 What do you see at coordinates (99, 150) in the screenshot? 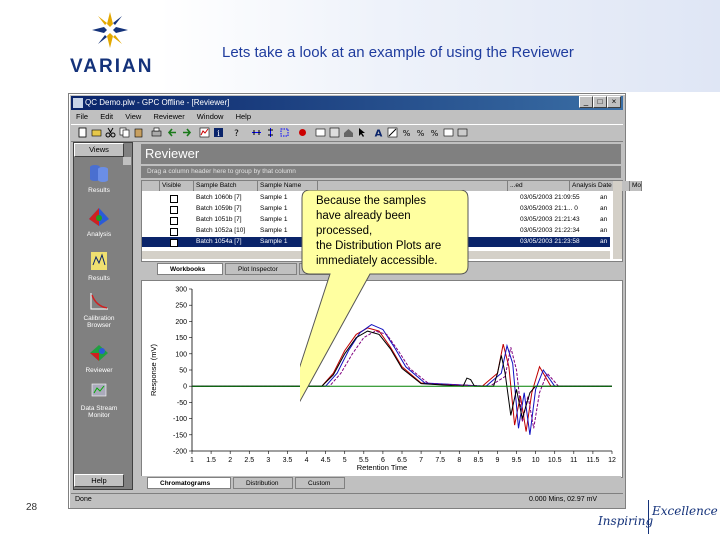
I see `views-header: Views` at bounding box center [99, 150].